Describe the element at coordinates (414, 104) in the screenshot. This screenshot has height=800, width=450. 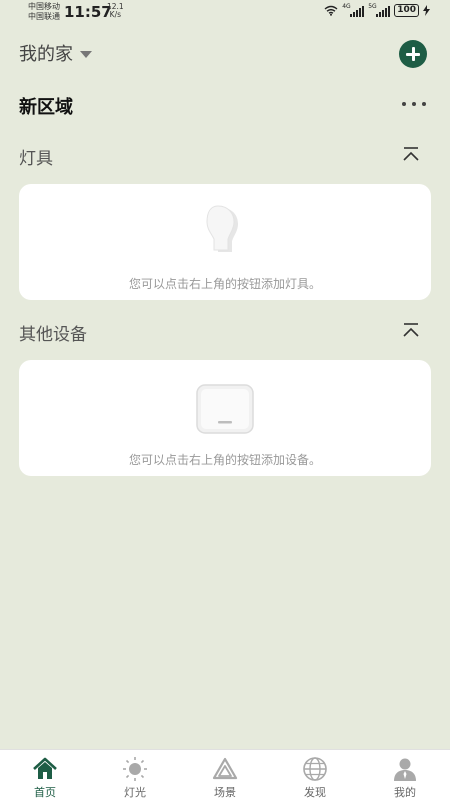
I see `more-options-icon` at that location.